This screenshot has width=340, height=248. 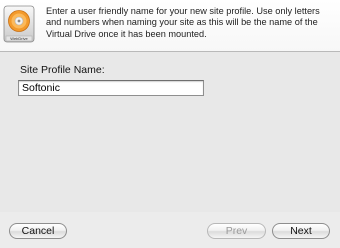 What do you see at coordinates (19, 38) in the screenshot?
I see `app-icon-text: WebDrive` at bounding box center [19, 38].